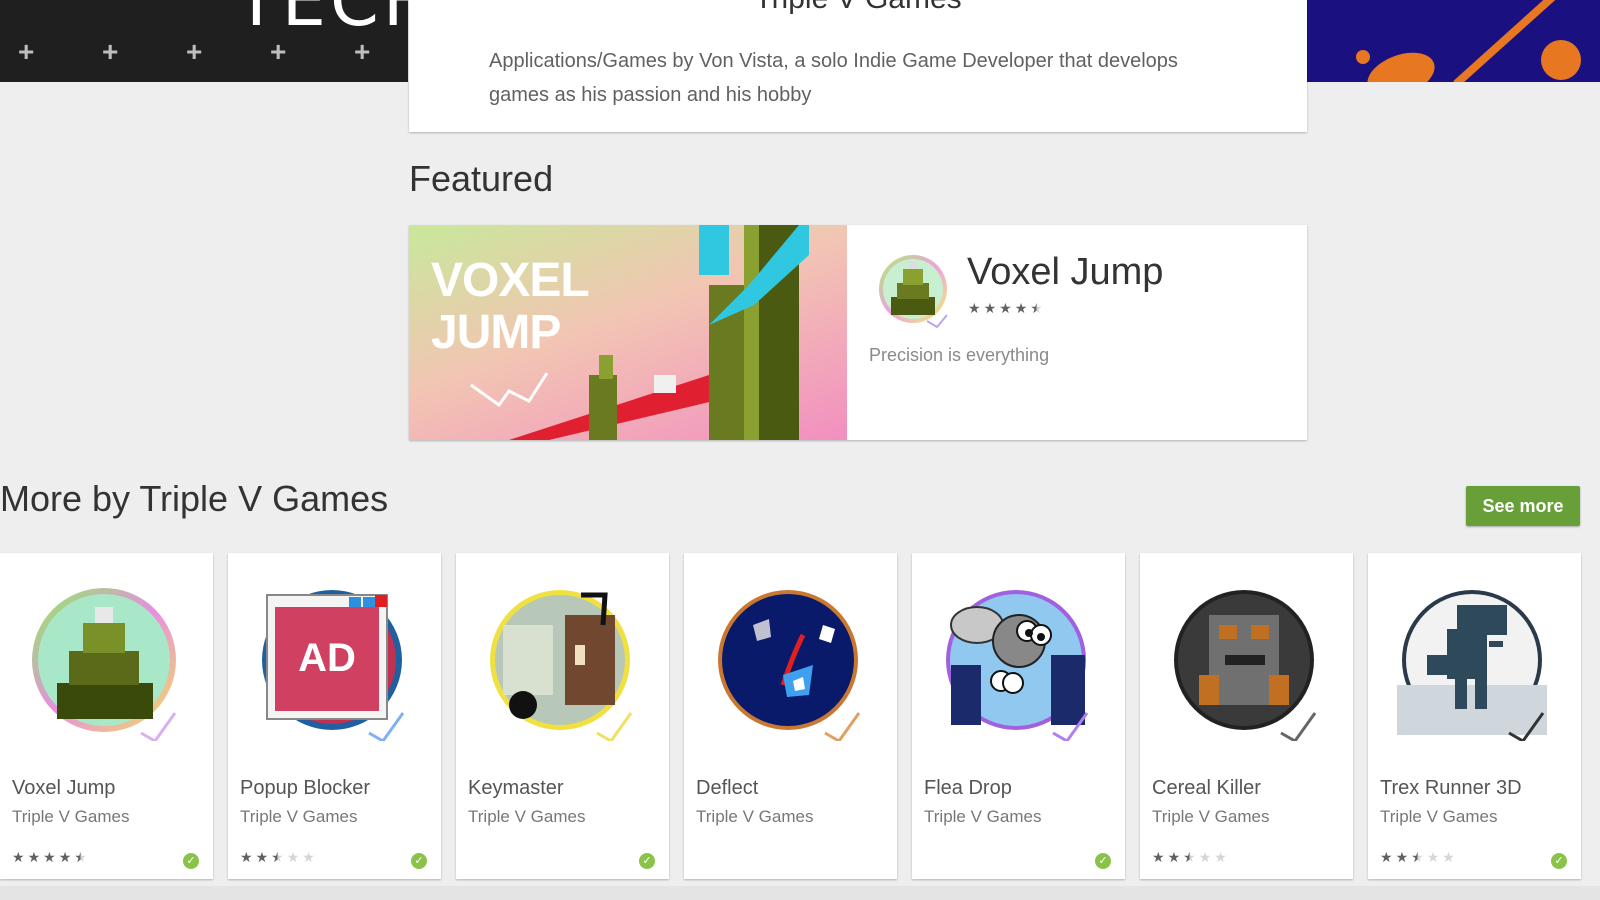 The image size is (1600, 900). I want to click on featured-banner-image: VOXEL JUMP, so click(628, 332).